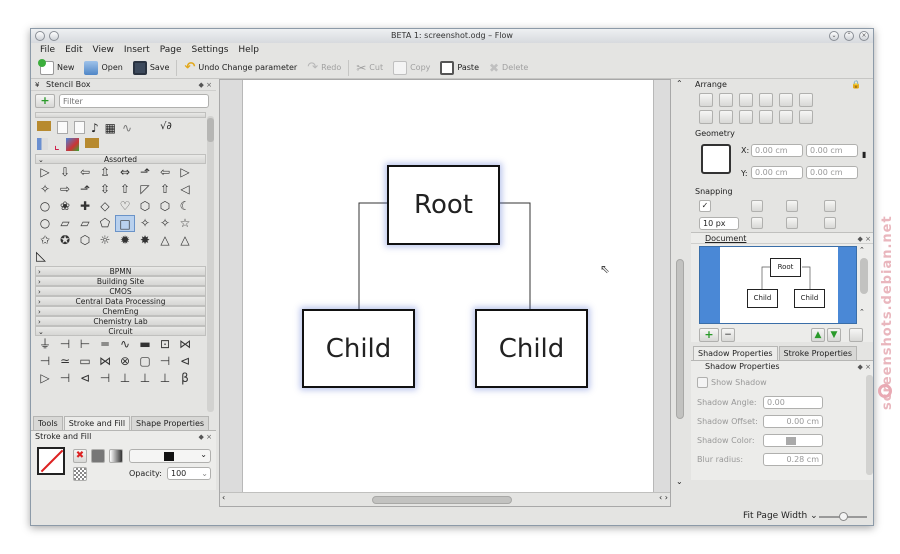 The width and height of the screenshot is (900, 554). Describe the element at coordinates (706, 100) in the screenshot. I see `align-left-button` at that location.